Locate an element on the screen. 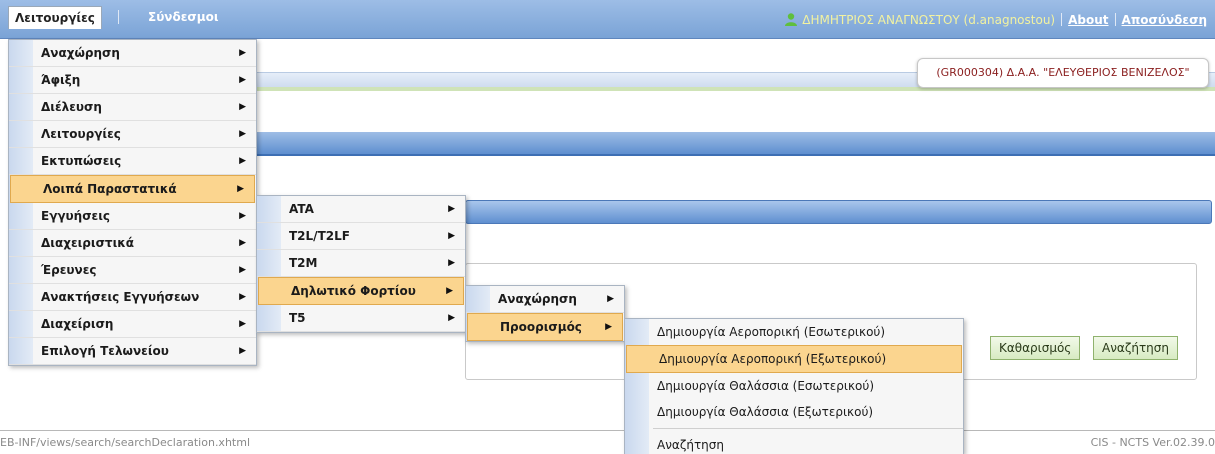  office-badge: (GR000304) Δ.Α.Α. "ΕΛΕΥΘΕΡΙΟΣ ΒΕΝΙΖΕΛΟΣ" is located at coordinates (1063, 73).